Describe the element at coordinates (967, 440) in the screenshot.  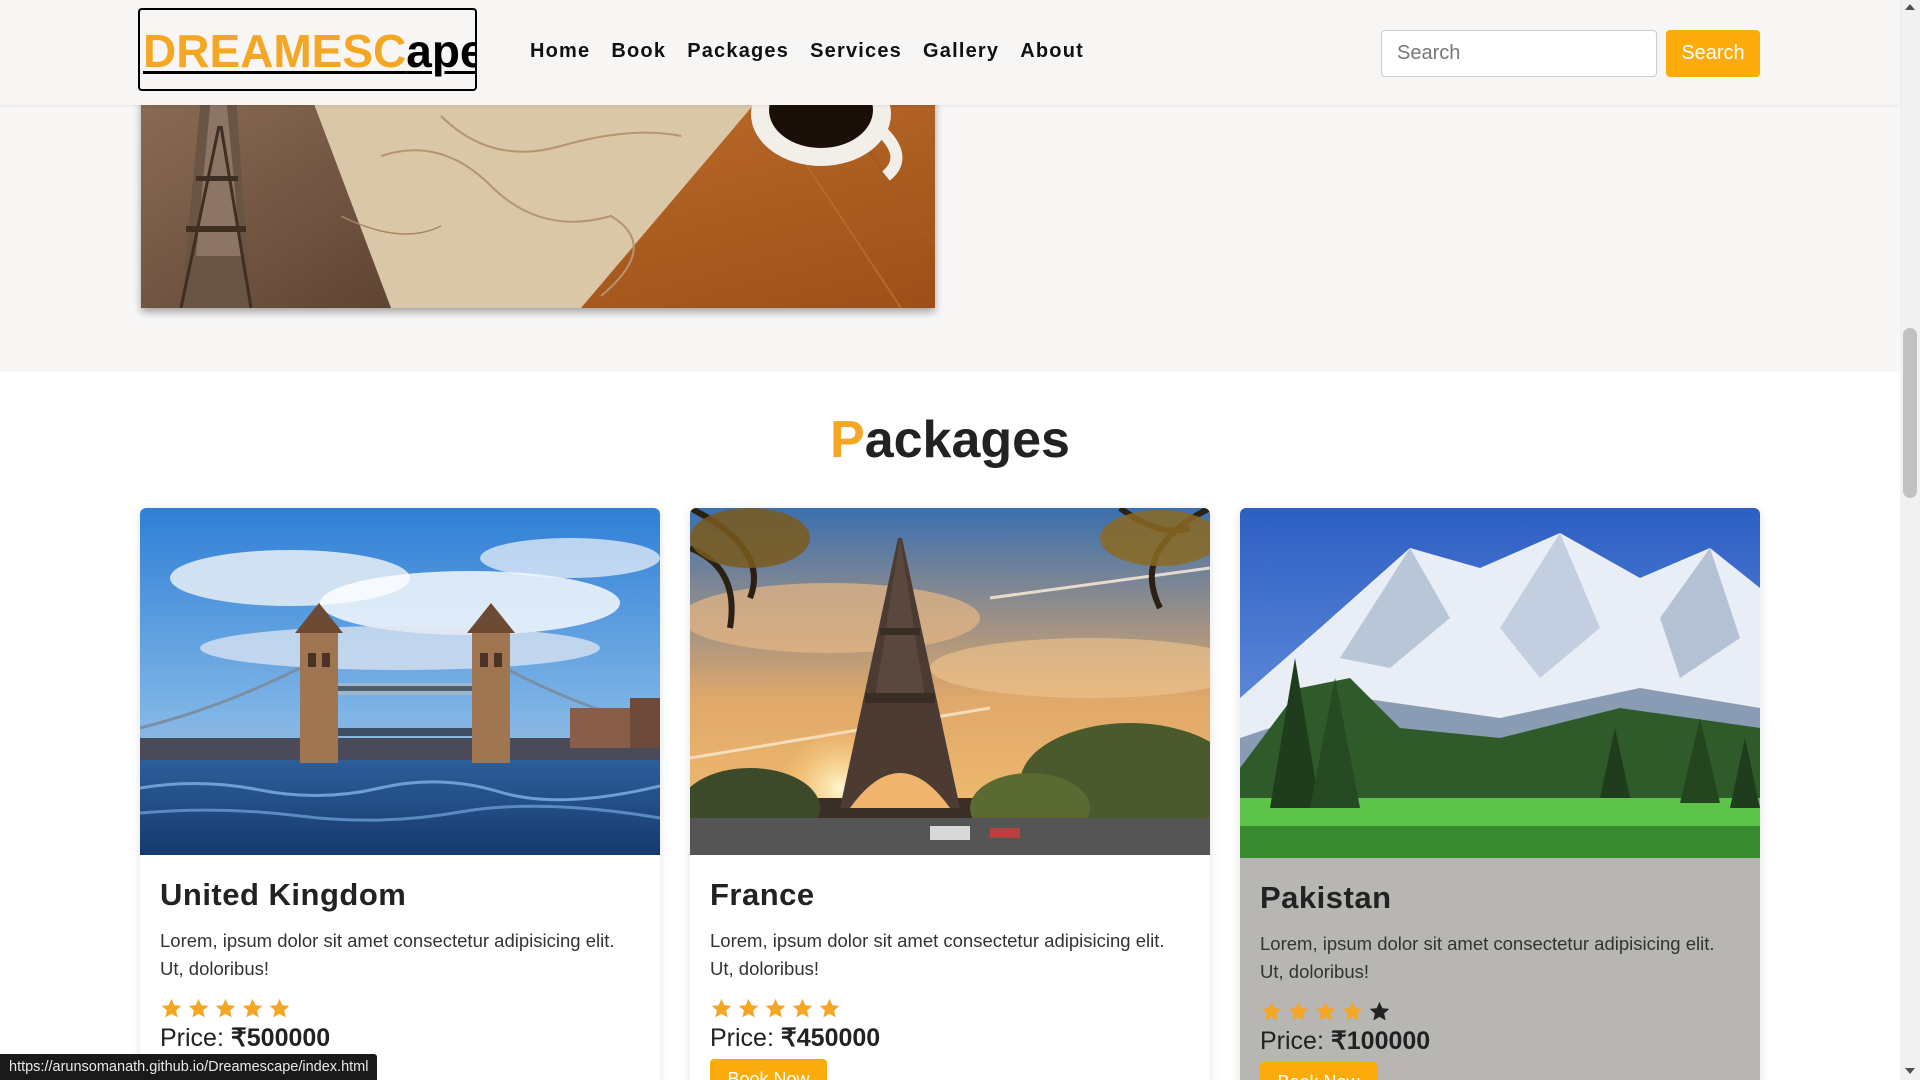
I see `packages-heading-rest: ackages` at that location.